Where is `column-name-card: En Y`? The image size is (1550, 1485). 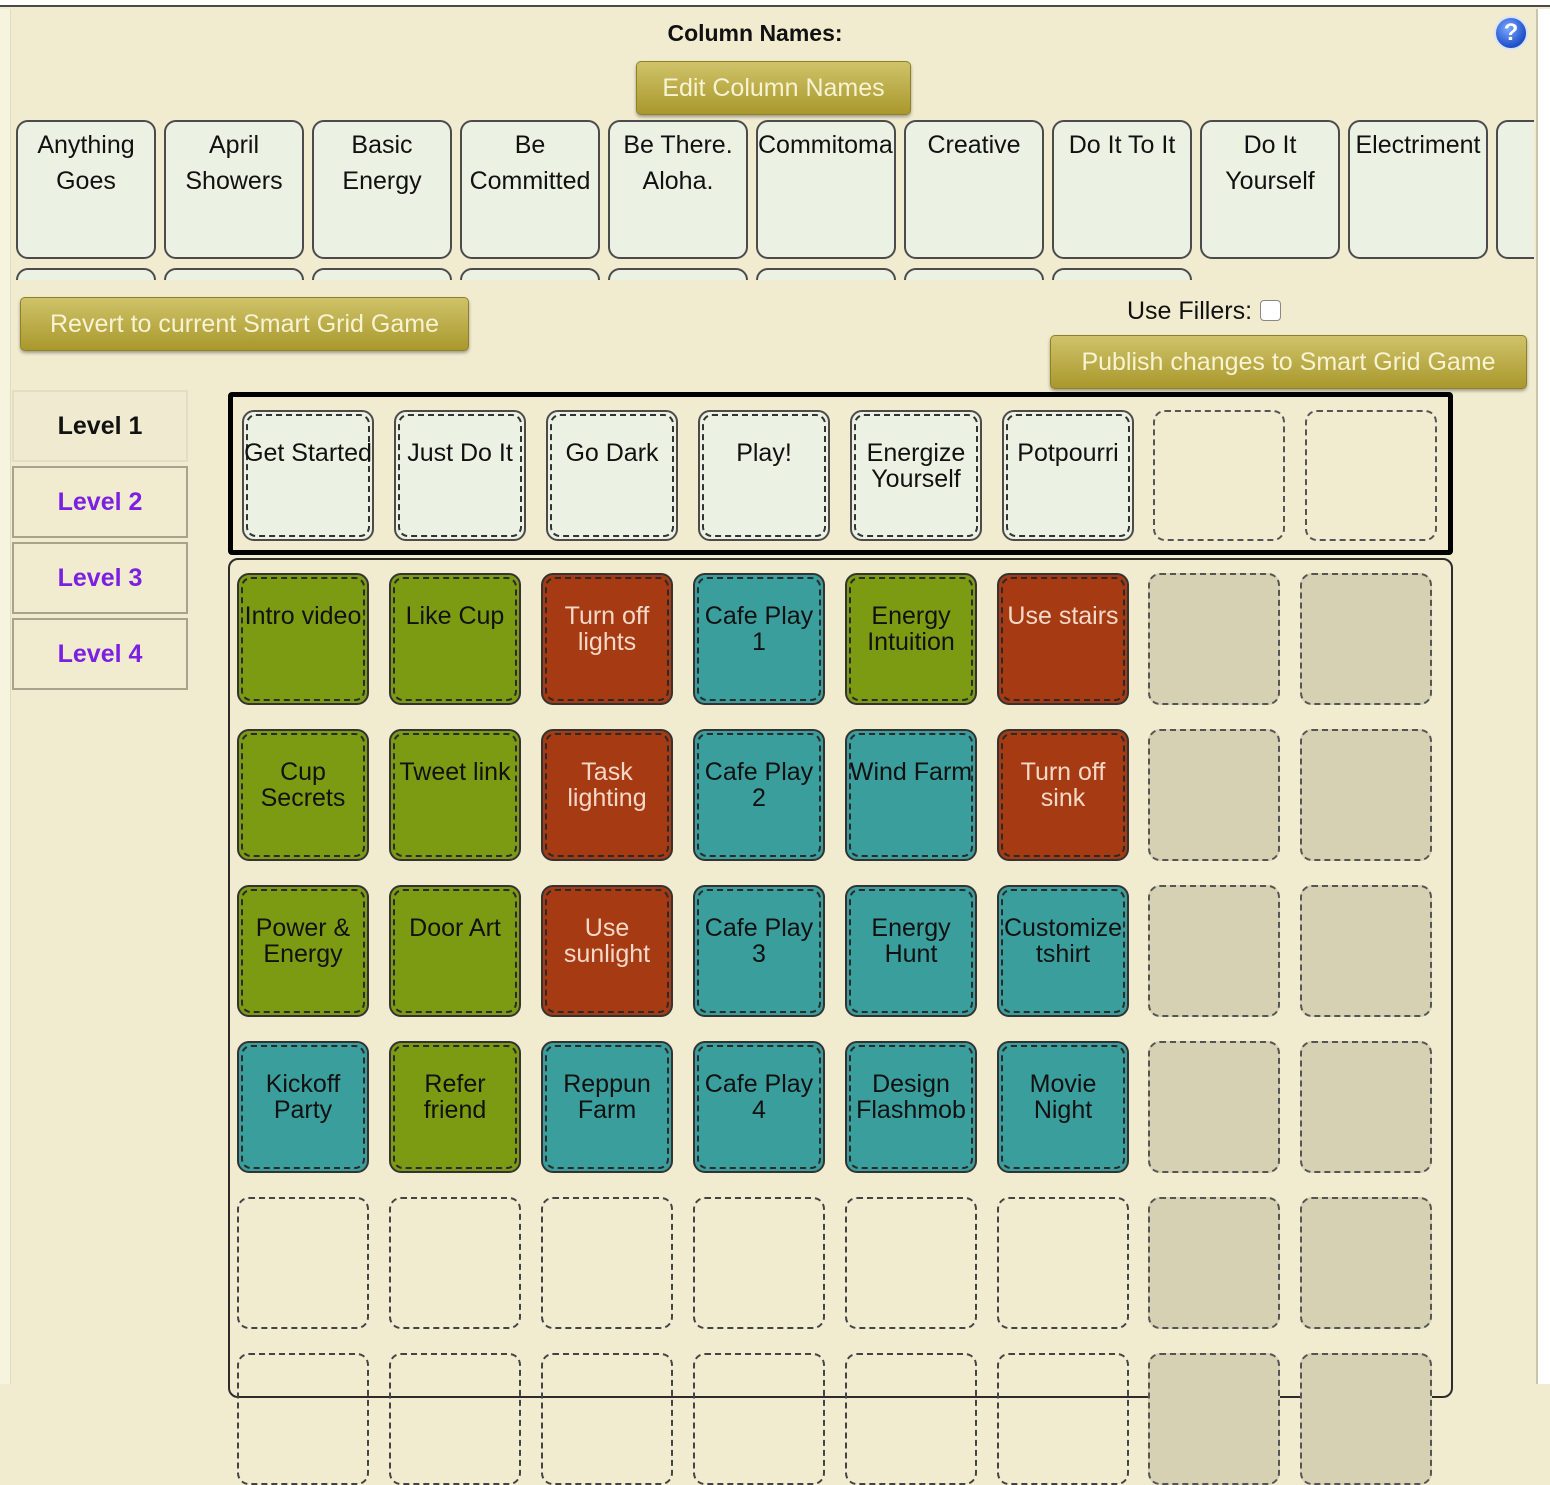
column-name-card: En Y is located at coordinates (1515, 189).